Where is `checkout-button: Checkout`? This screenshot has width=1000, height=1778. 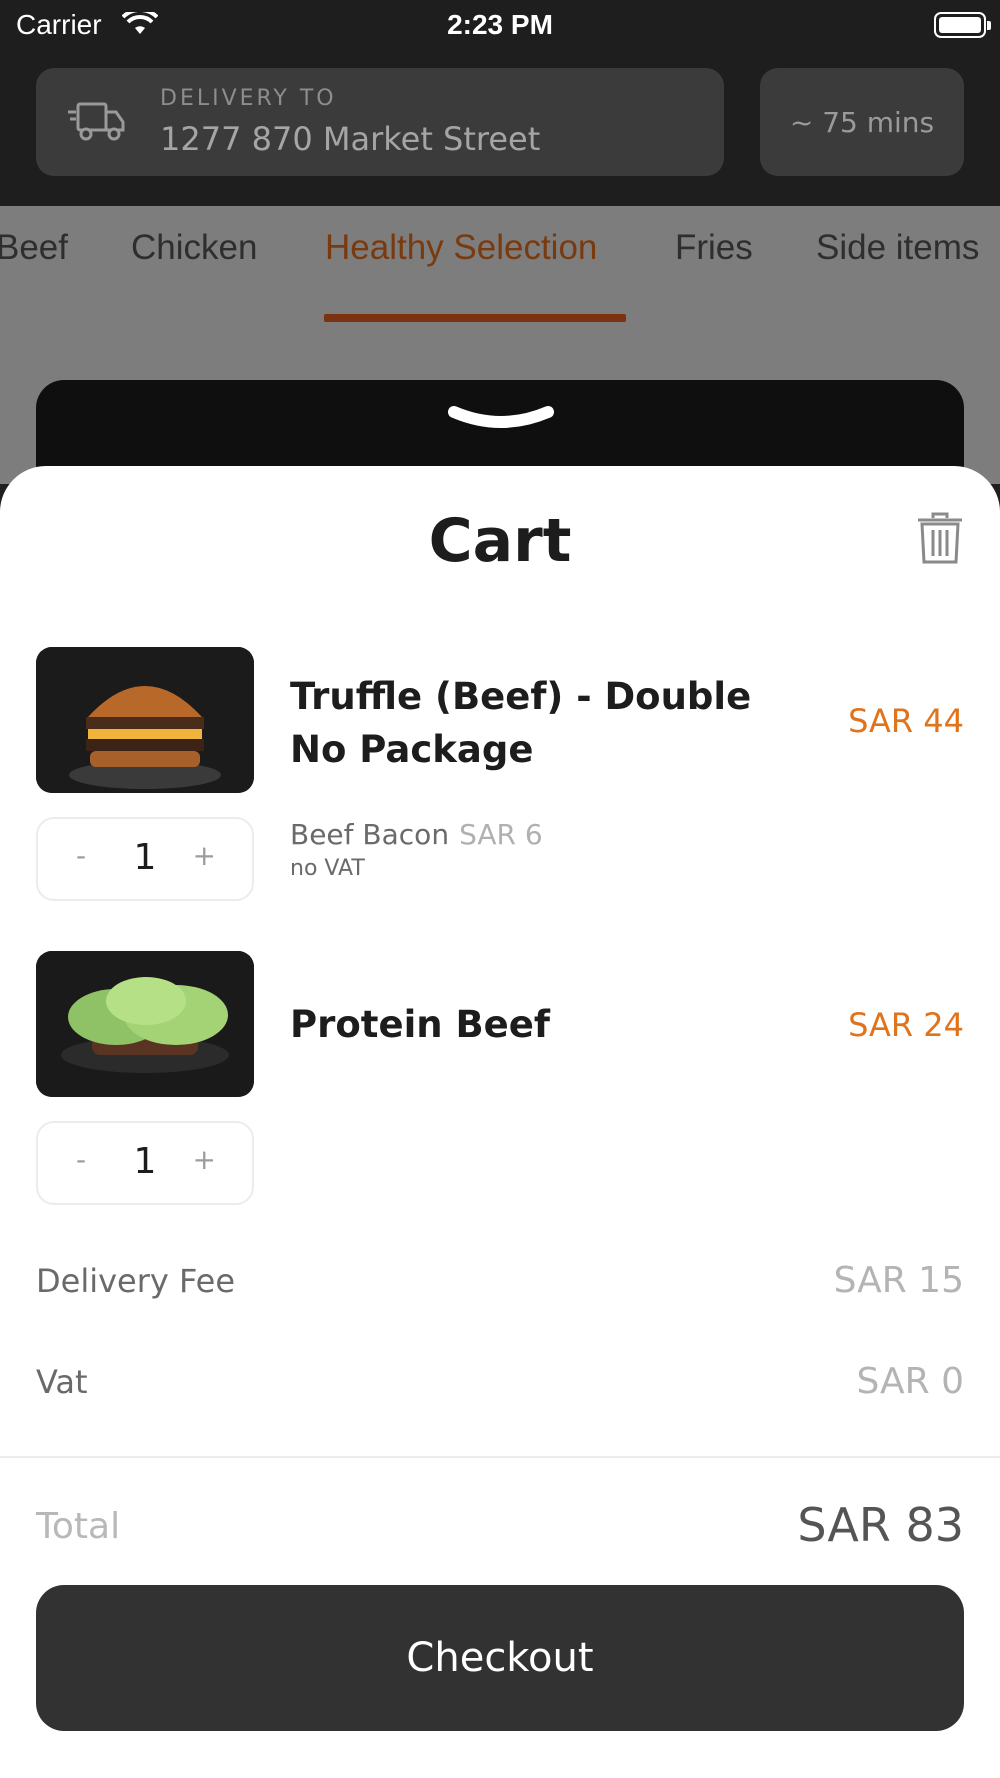
checkout-button: Checkout is located at coordinates (500, 1658).